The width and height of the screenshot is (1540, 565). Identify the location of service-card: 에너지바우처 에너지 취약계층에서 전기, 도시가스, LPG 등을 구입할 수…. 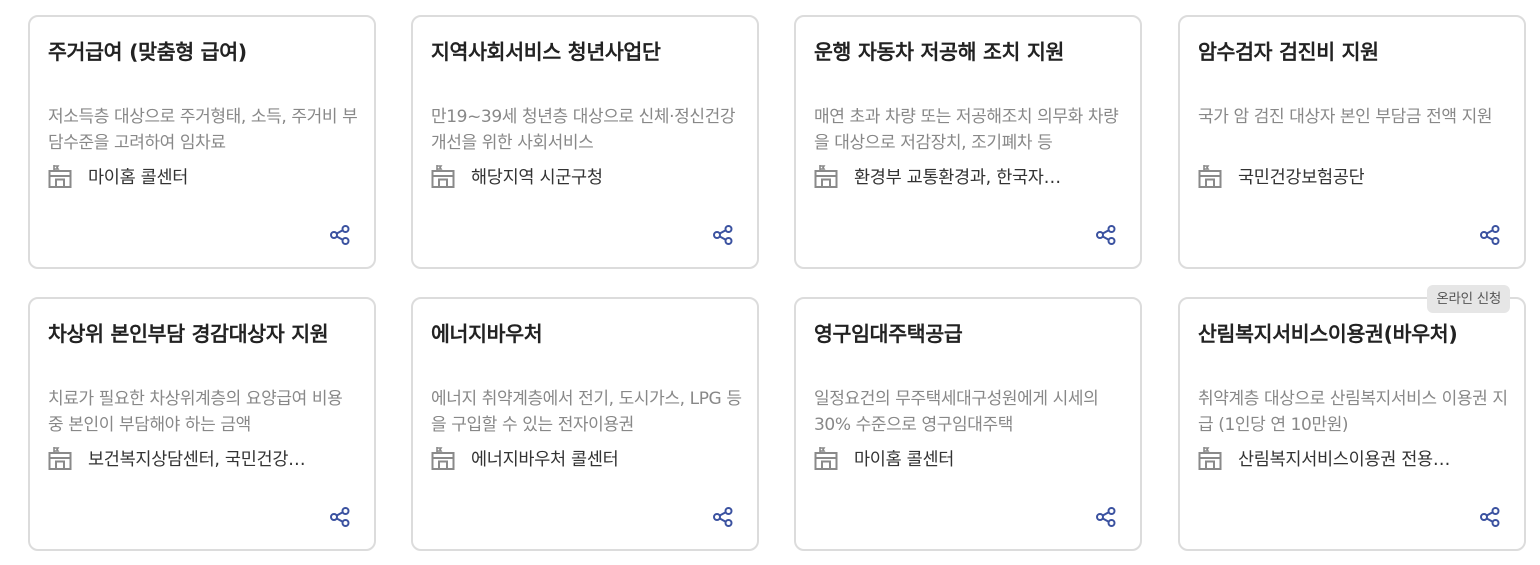
(585, 424).